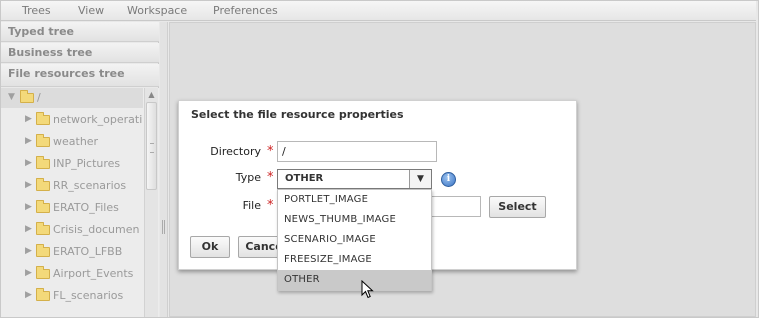 This screenshot has height=318, width=759. What do you see at coordinates (448, 179) in the screenshot?
I see `info-icon: i` at bounding box center [448, 179].